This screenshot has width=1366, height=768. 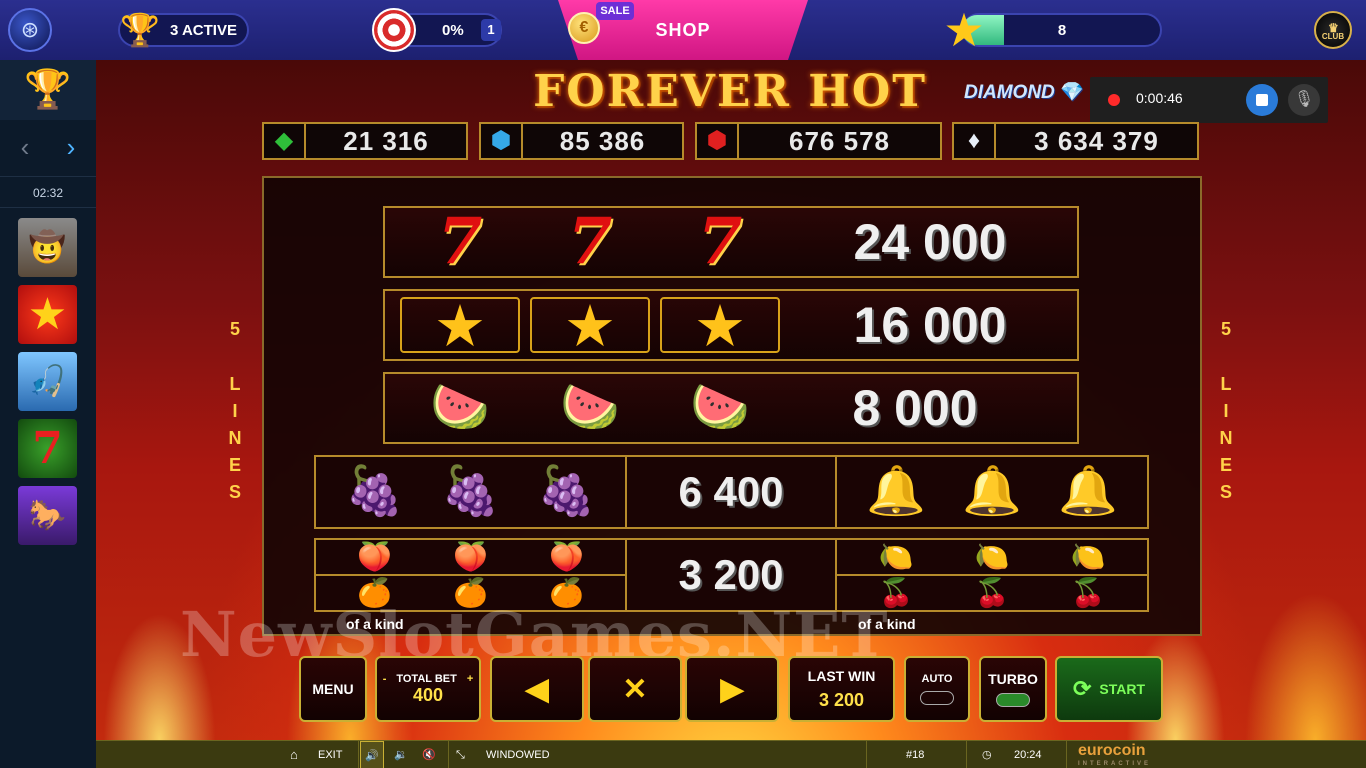 I want to click on close-paytable-button: ✕, so click(x=635, y=689).